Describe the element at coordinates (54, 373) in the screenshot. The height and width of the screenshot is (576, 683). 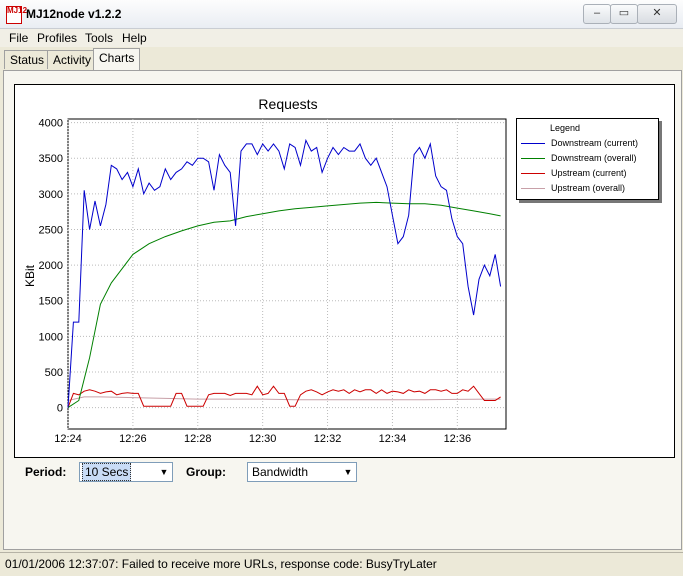
I see `y-tick-label: 500` at that location.